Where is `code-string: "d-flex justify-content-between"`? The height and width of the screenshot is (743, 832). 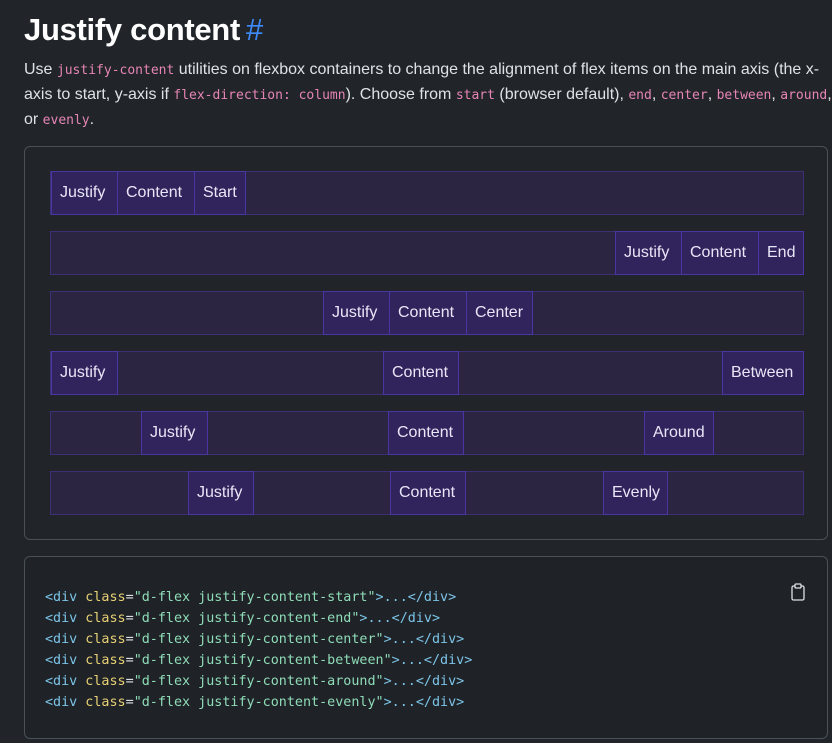
code-string: "d-flex justify-content-between" is located at coordinates (262, 660).